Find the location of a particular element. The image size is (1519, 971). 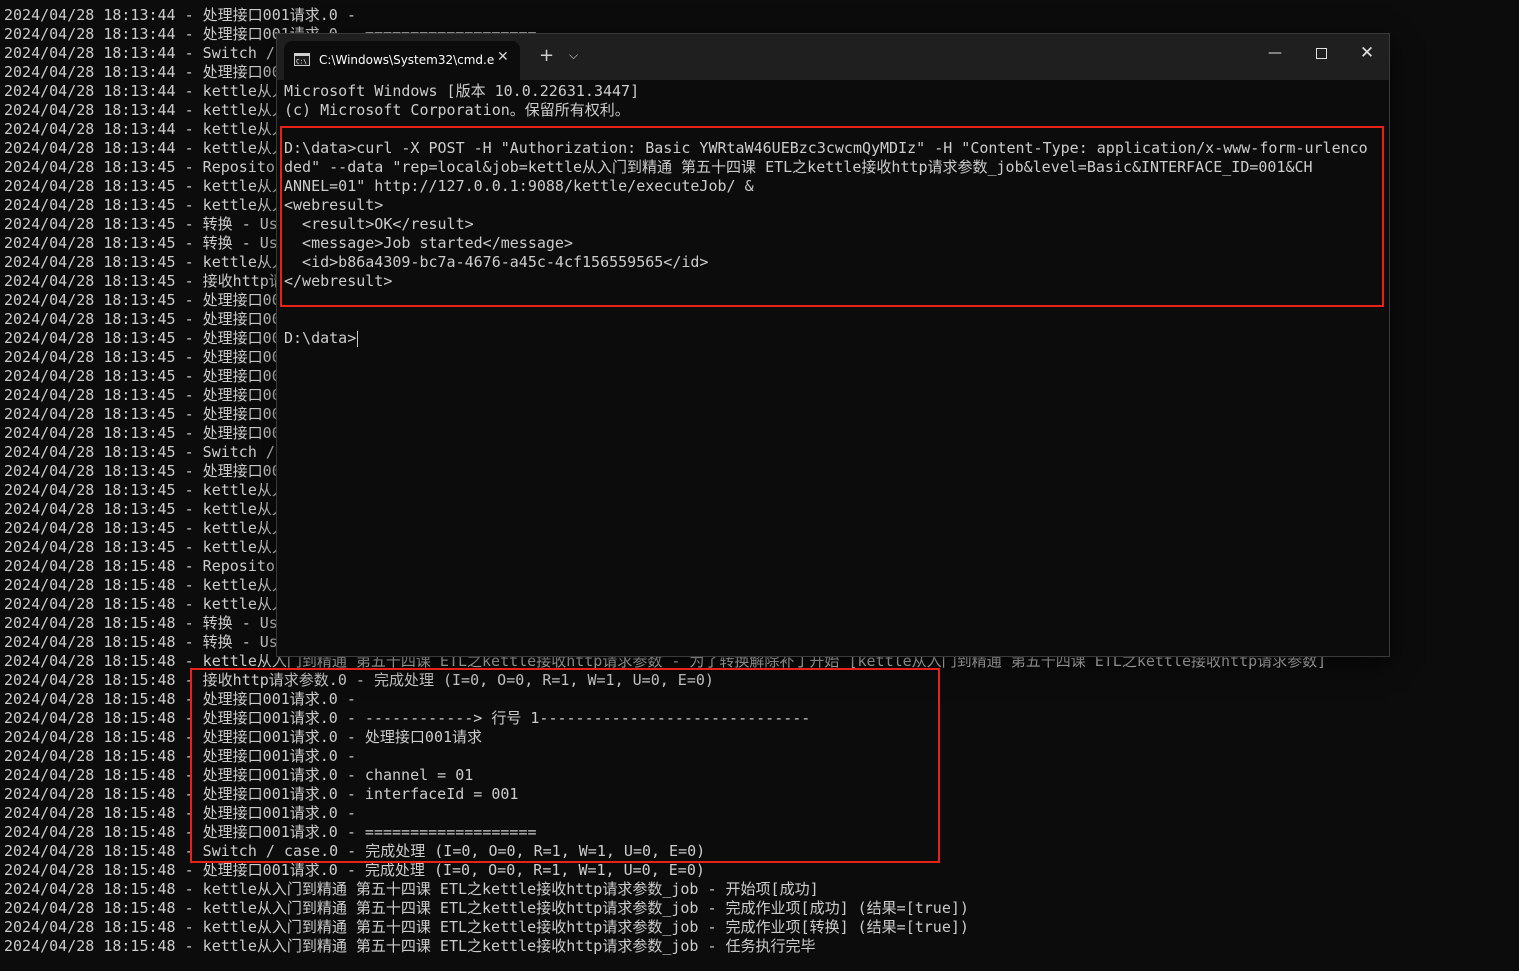

terminal-line: <result>OK</result> is located at coordinates (379, 224).